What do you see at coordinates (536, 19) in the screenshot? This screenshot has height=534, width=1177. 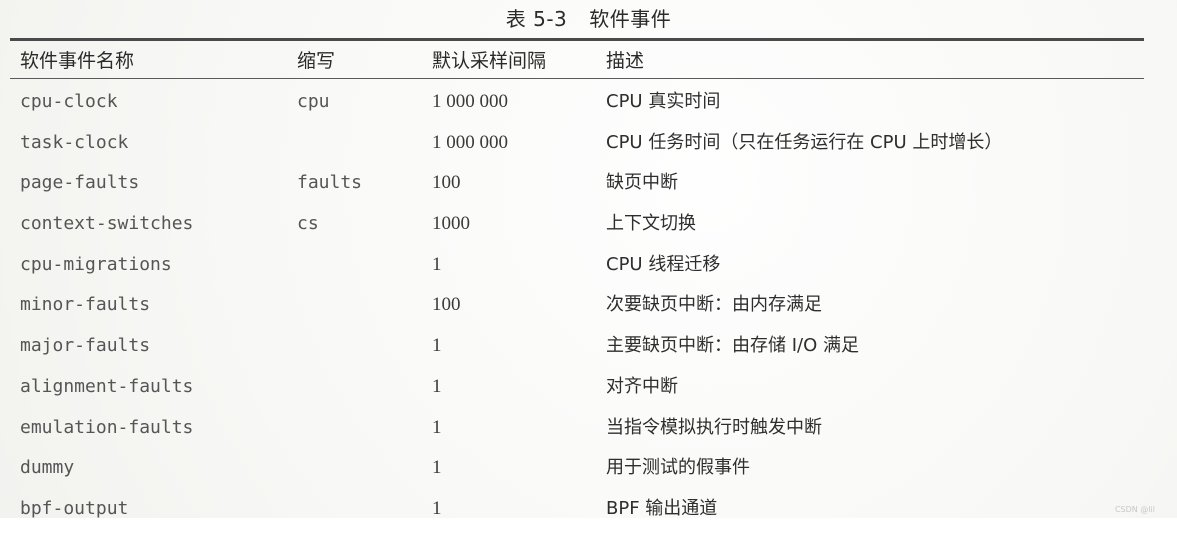 I see `table-number: 表 5-3` at bounding box center [536, 19].